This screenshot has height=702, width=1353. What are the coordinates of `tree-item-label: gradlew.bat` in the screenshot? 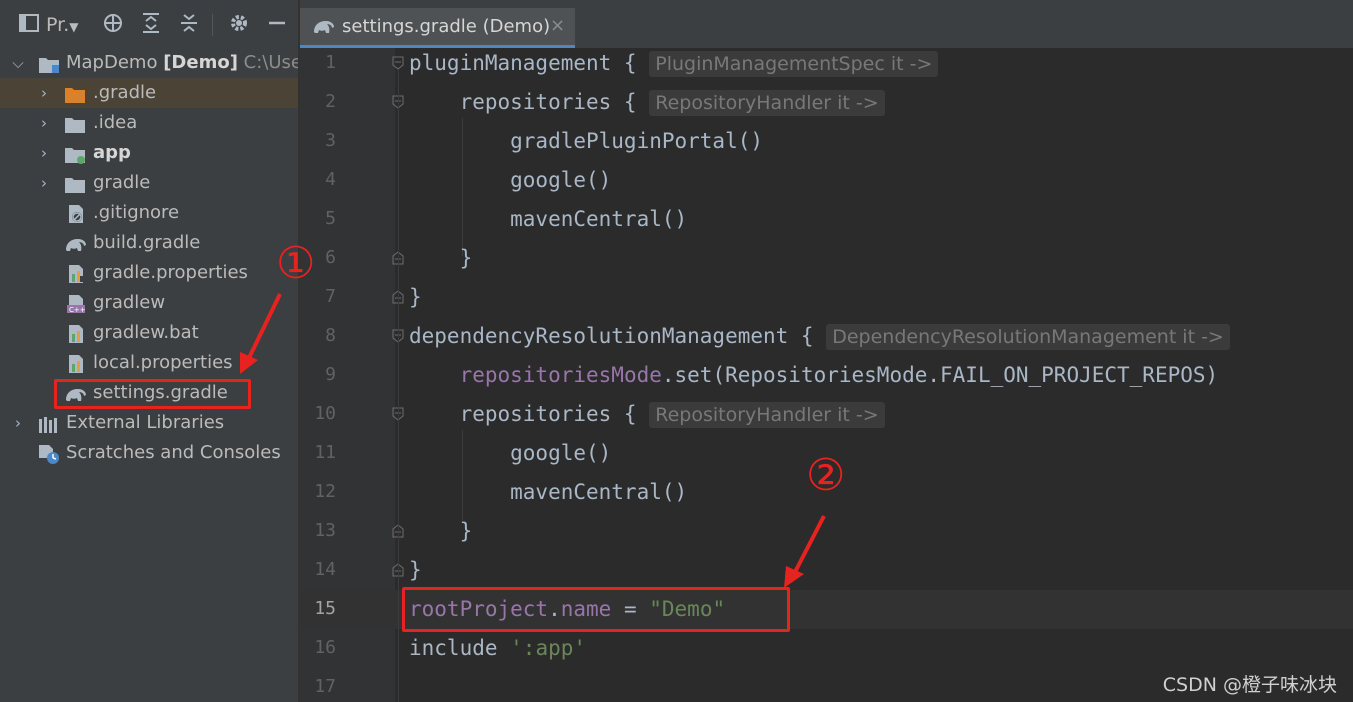 It's located at (146, 332).